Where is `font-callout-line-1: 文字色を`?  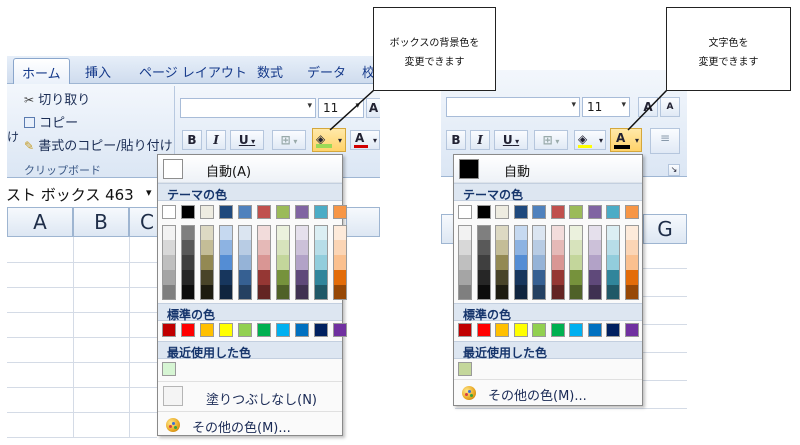
font-callout-line-1: 文字色を is located at coordinates (728, 43).